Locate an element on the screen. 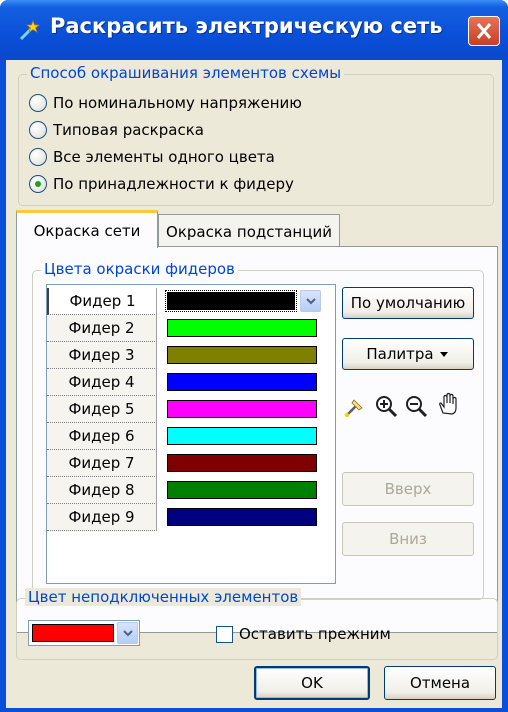  radio-label: Все элементы одного цвета is located at coordinates (164, 157).